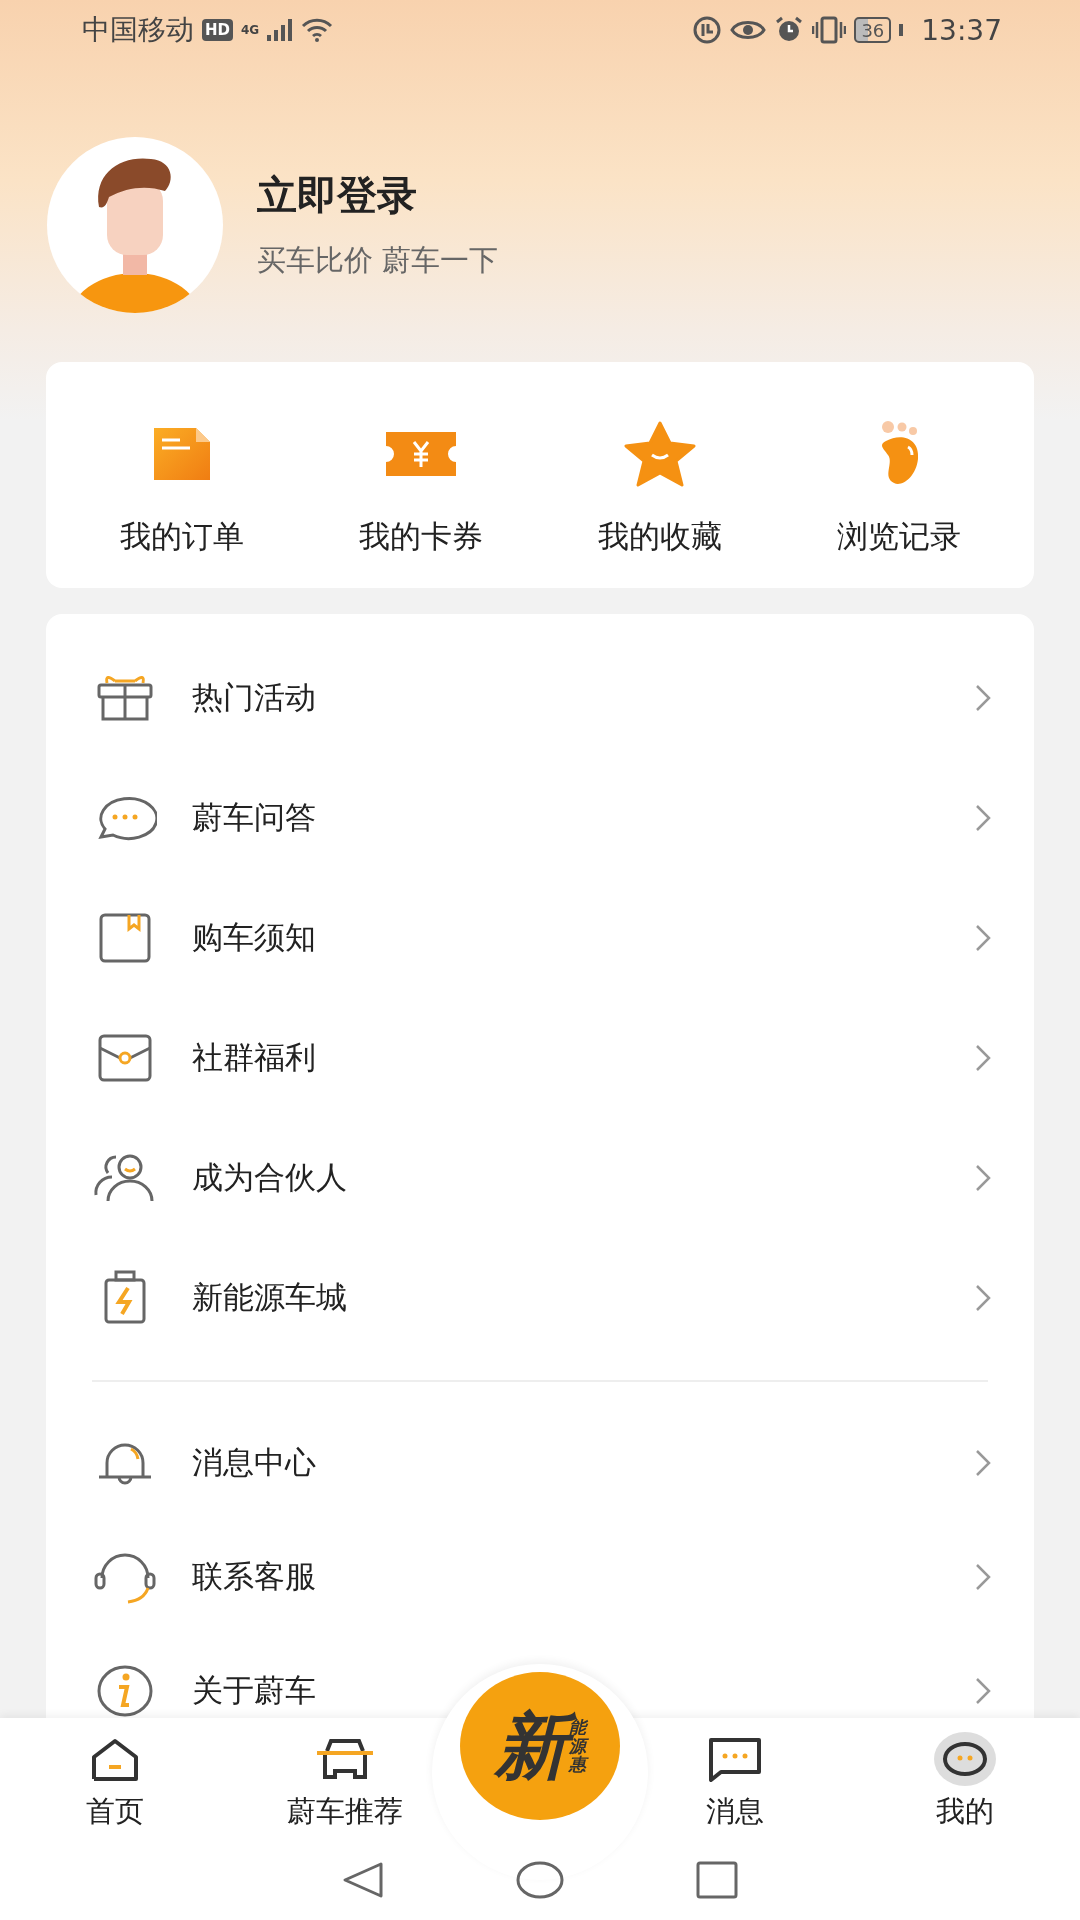 Image resolution: width=1080 pixels, height=1920 pixels. Describe the element at coordinates (420, 454) in the screenshot. I see `coupon-icon` at that location.